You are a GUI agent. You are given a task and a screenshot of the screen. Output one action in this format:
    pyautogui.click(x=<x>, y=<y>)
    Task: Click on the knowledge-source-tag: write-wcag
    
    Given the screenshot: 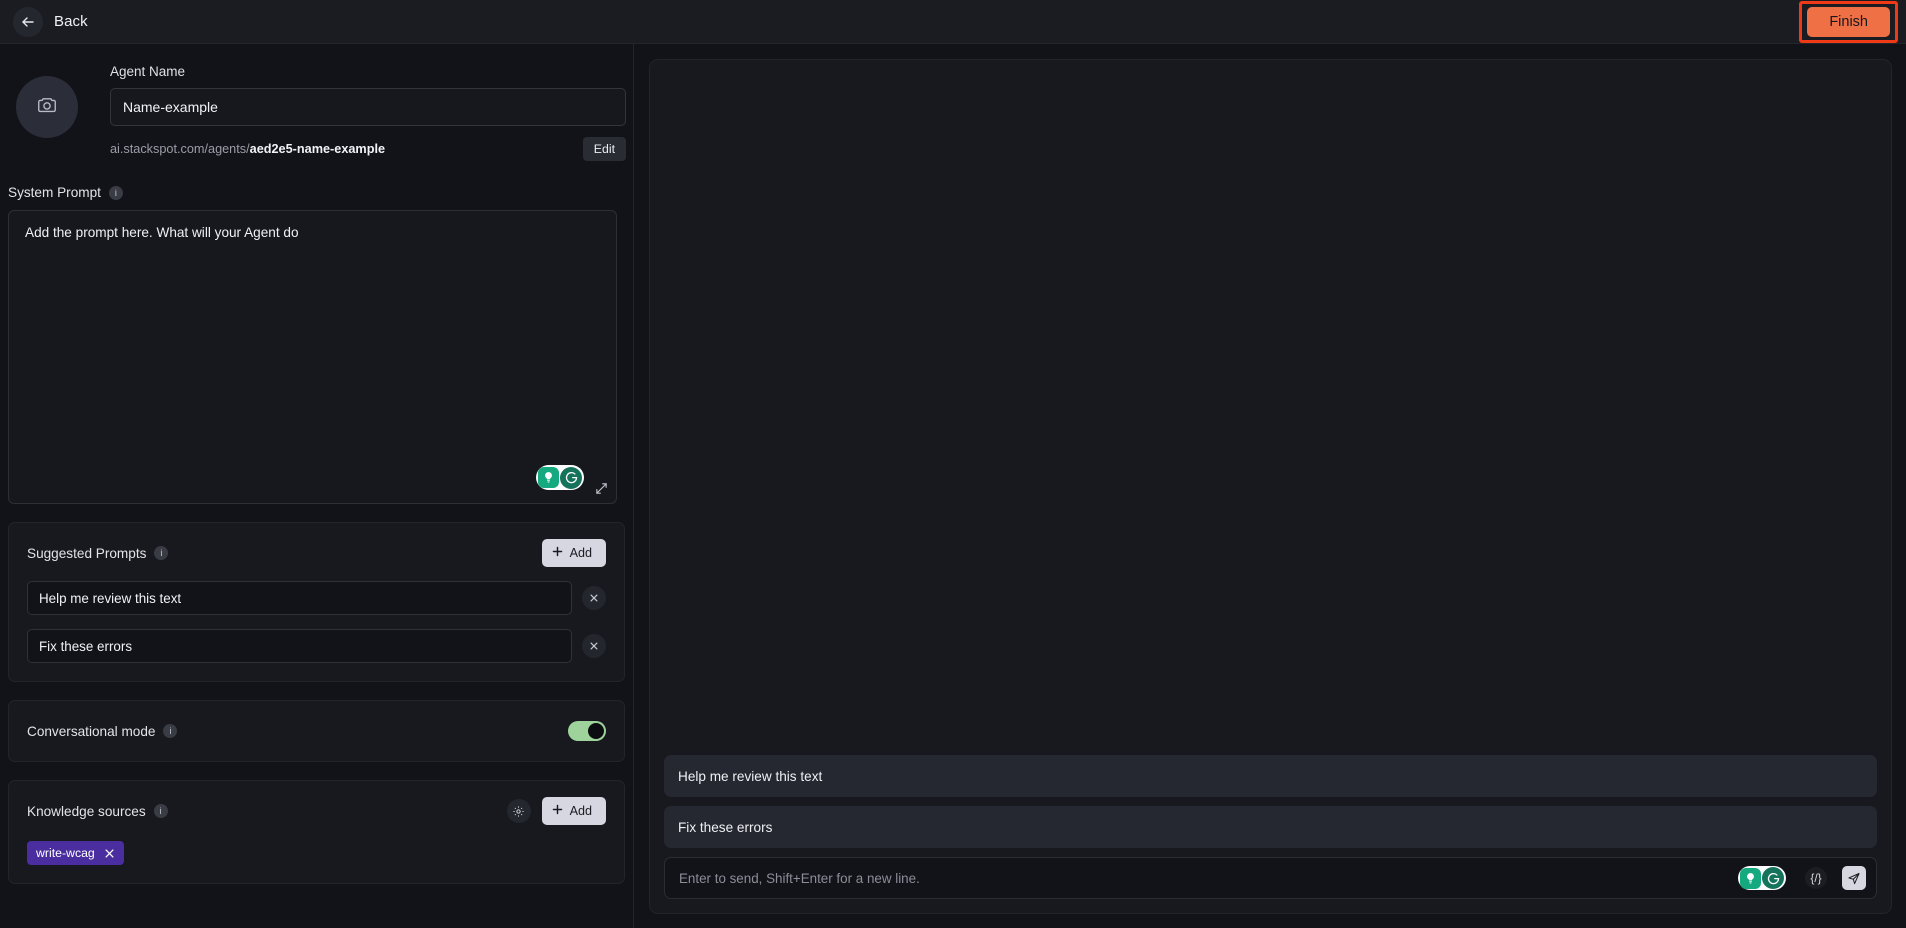 What is the action you would take?
    pyautogui.click(x=75, y=853)
    